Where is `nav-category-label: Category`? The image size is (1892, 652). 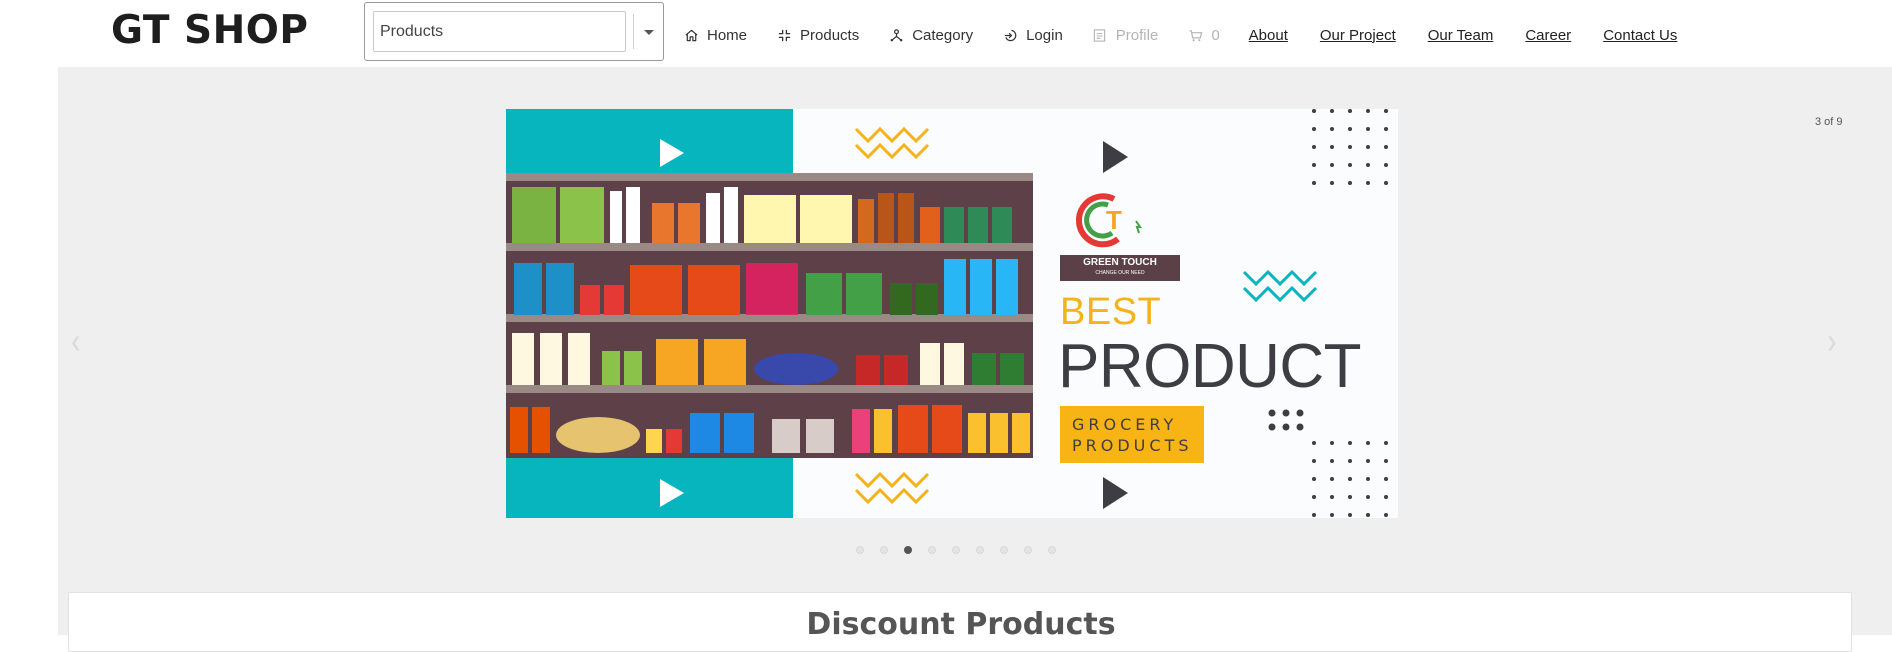
nav-category-label: Category is located at coordinates (943, 35).